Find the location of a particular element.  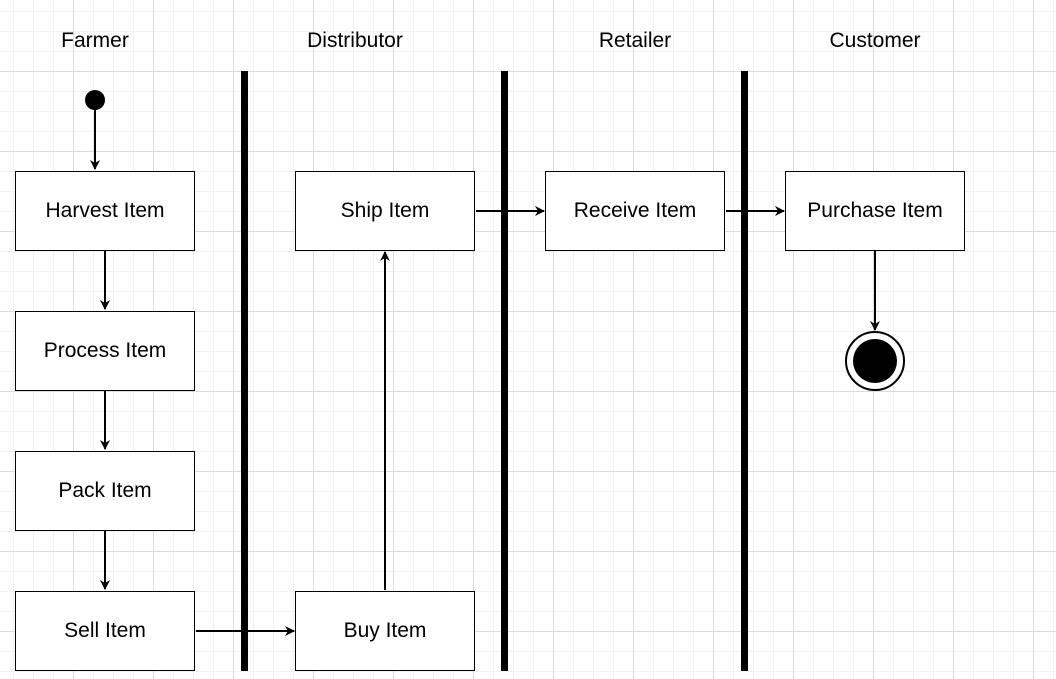

final-node is located at coordinates (875, 361).